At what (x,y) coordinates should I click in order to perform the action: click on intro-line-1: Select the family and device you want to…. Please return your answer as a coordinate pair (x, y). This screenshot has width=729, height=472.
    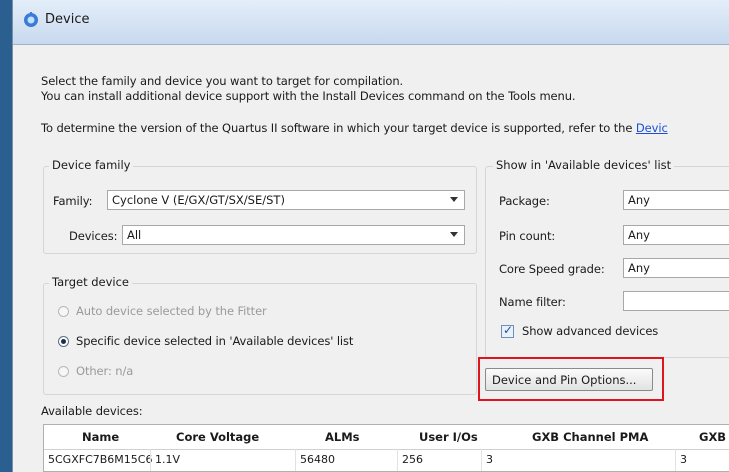
    Looking at the image, I should click on (222, 81).